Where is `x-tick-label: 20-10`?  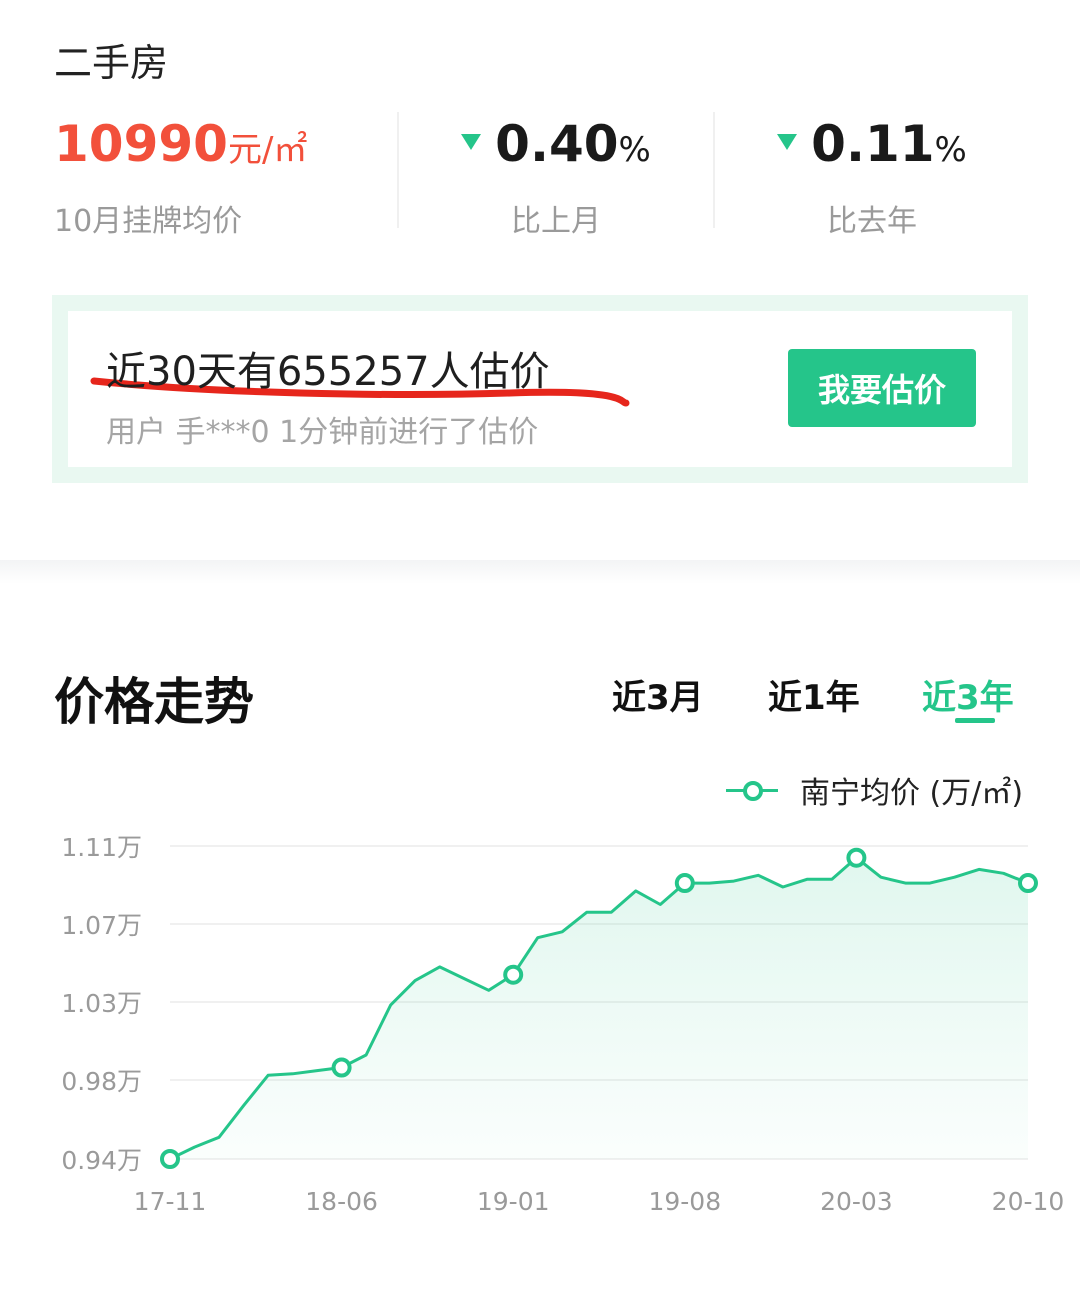
x-tick-label: 20-10 is located at coordinates (1028, 1201).